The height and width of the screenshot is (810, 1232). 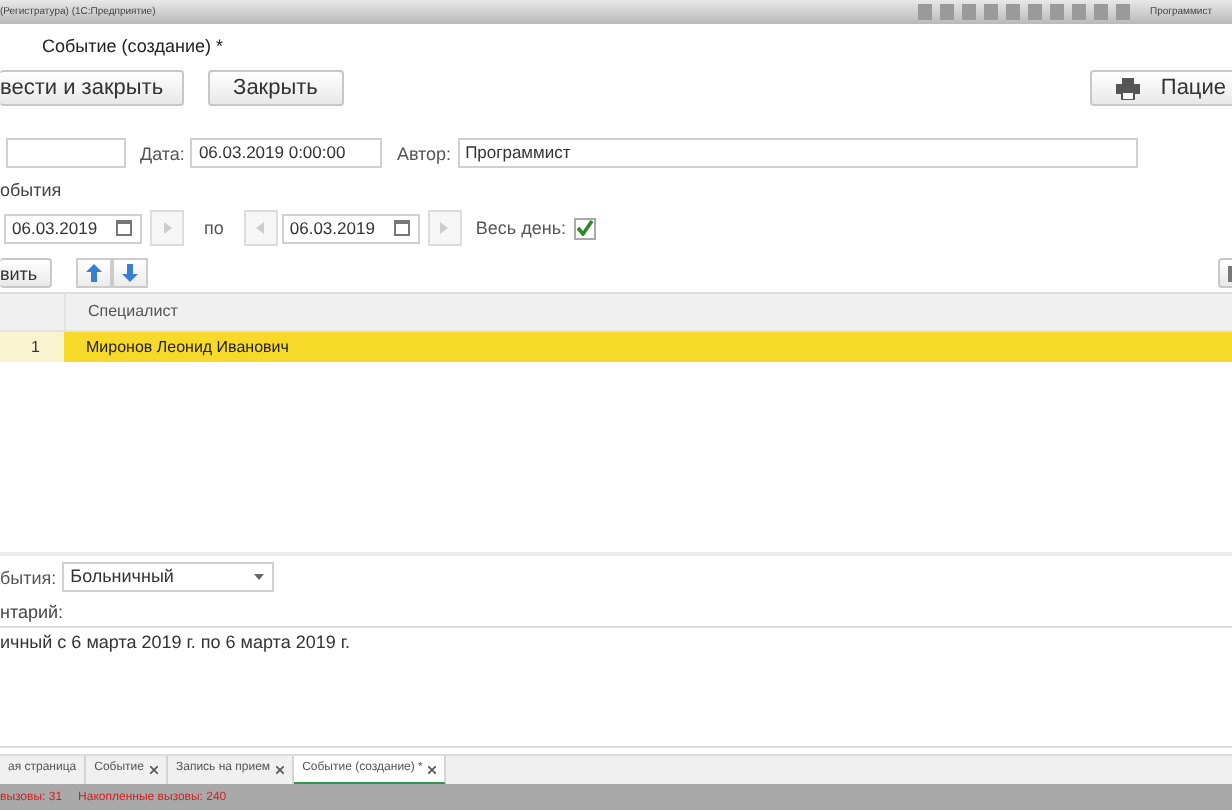 What do you see at coordinates (33, 614) in the screenshot?
I see `comment-label: нтарий:` at bounding box center [33, 614].